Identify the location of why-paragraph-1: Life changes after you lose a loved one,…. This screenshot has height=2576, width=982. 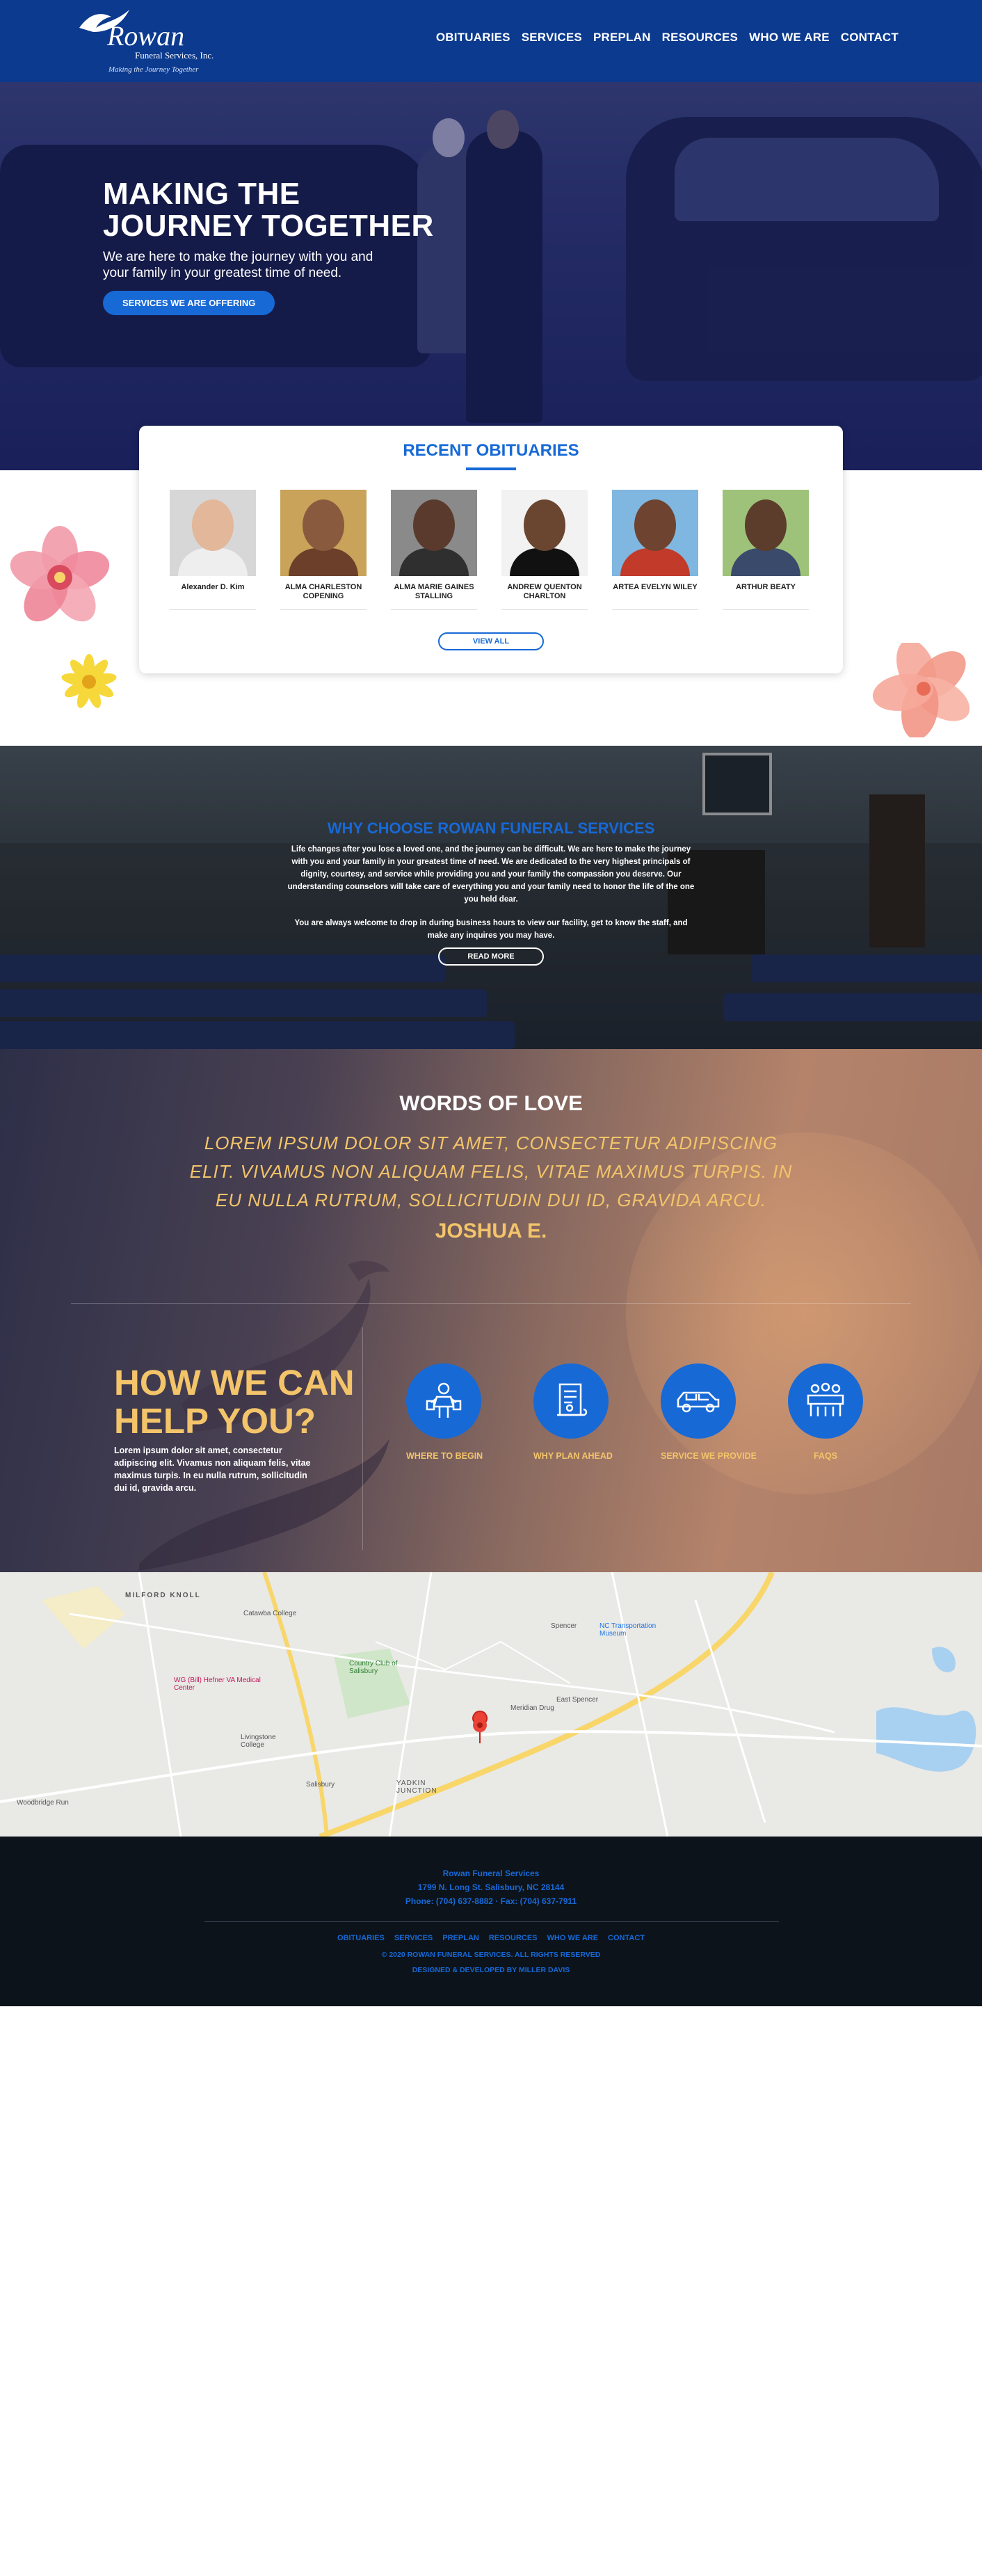
(491, 874).